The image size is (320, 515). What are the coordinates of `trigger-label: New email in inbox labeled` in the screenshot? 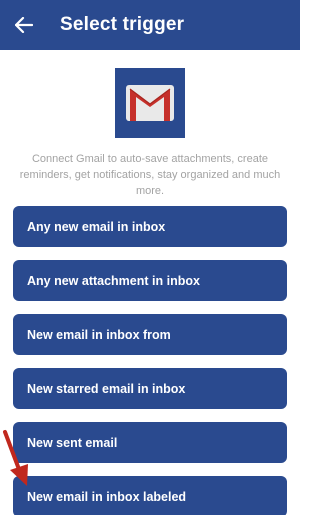 It's located at (107, 496).